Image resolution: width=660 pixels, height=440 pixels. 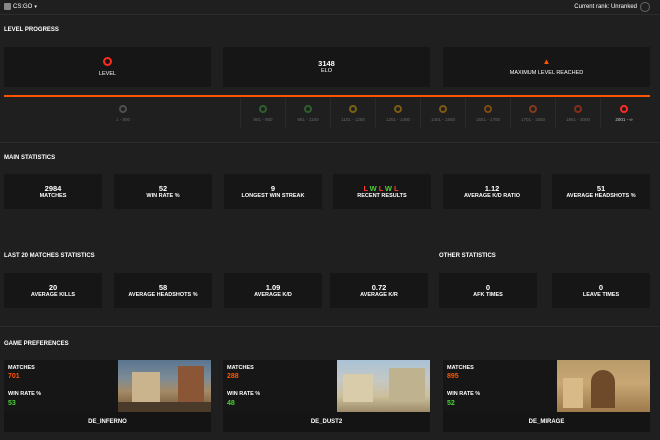 I want to click on headshots-label: AVERAGE HEADSHOTS %, so click(x=601, y=195).